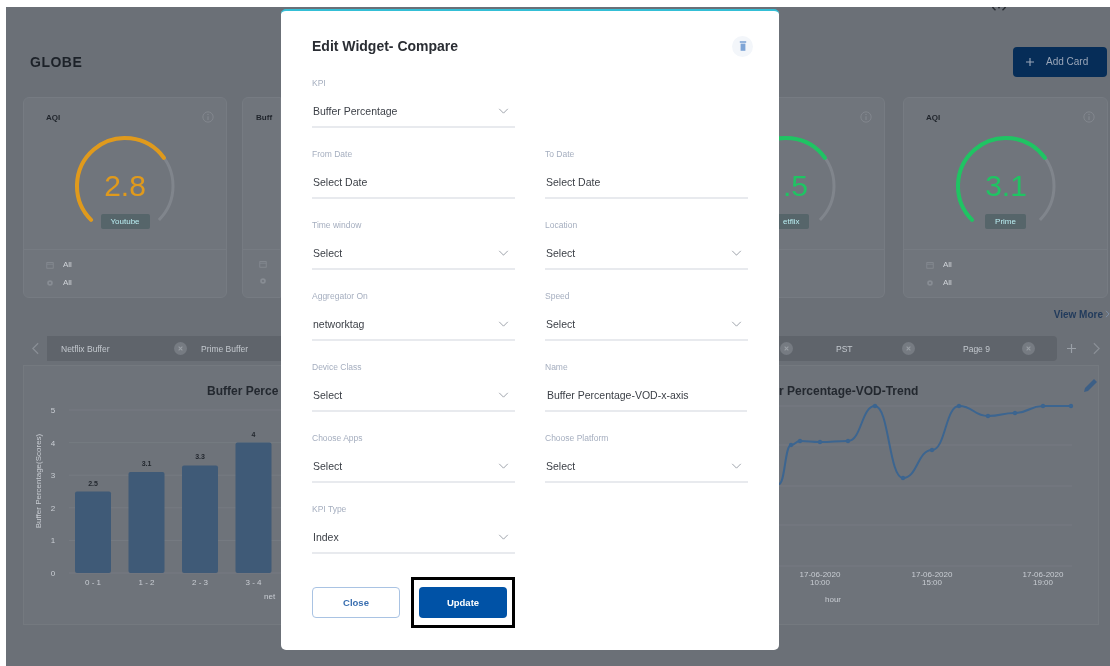 Image resolution: width=1110 pixels, height=666 pixels. I want to click on delete-button, so click(742, 46).